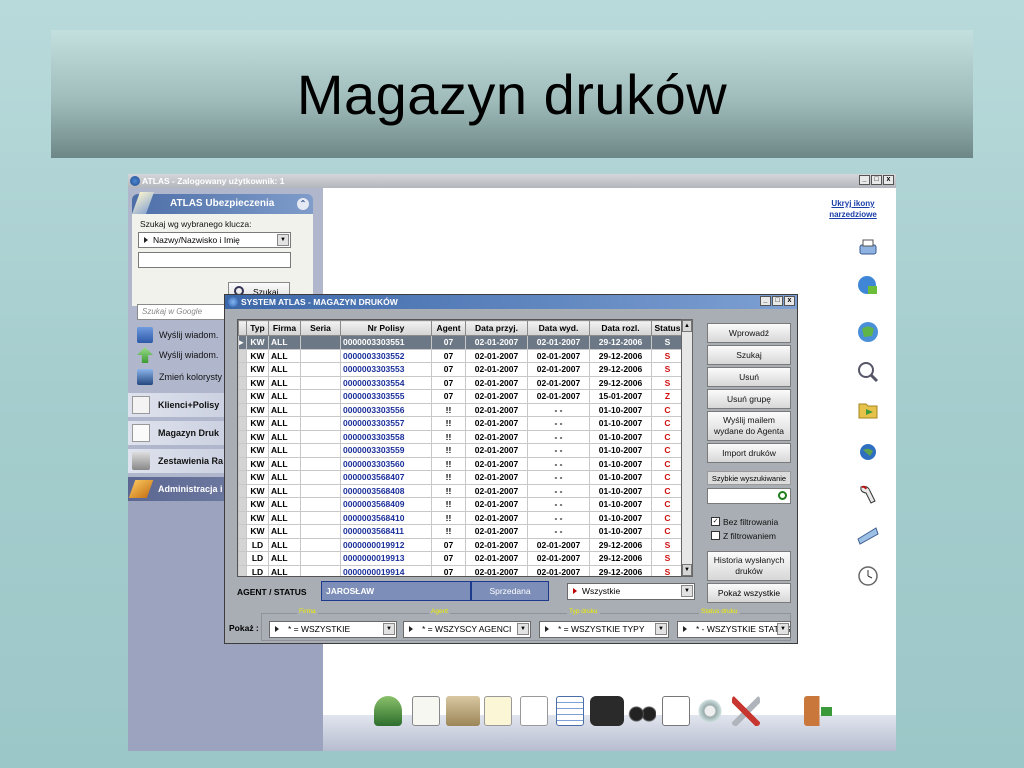 Image resolution: width=1024 pixels, height=768 pixels. What do you see at coordinates (734, 629) in the screenshot?
I see `status-druku-filter-select: * - WSZYSTKIE STATUSY ▼` at bounding box center [734, 629].